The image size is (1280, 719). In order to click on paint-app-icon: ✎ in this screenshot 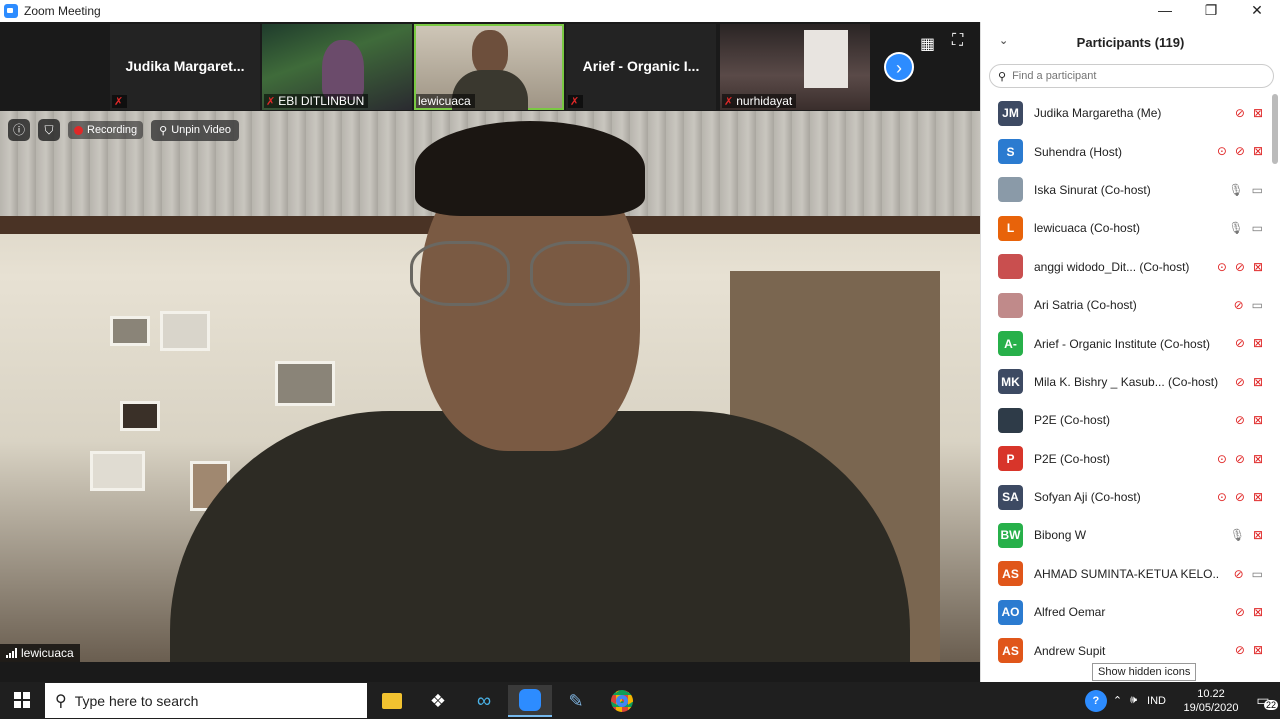, I will do `click(576, 701)`.